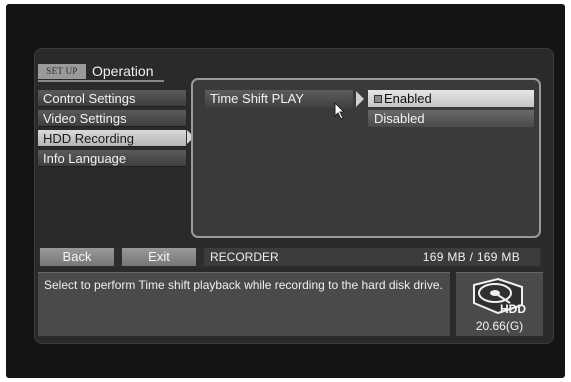  What do you see at coordinates (378, 99) in the screenshot?
I see `selected-marker-icon` at bounding box center [378, 99].